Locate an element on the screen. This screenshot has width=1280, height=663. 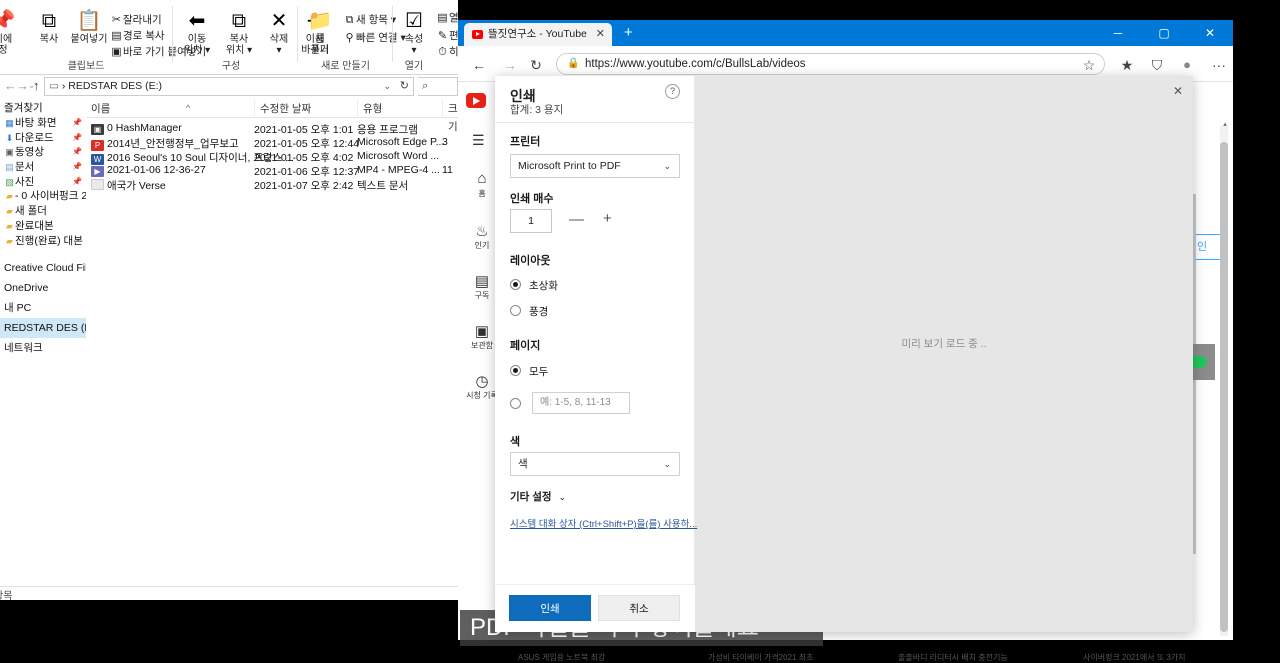
address-path-box: ▭ › REDSTAR DES (E:) ⌄ ↻ is located at coordinates (229, 86).